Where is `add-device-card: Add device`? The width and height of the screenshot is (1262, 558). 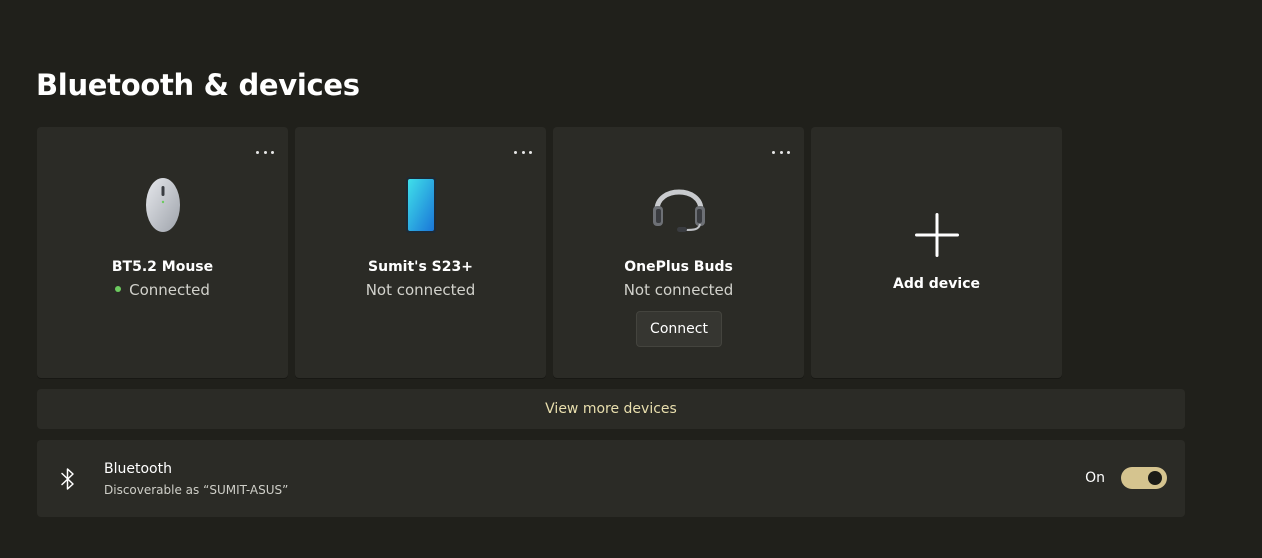
add-device-card: Add device is located at coordinates (936, 252).